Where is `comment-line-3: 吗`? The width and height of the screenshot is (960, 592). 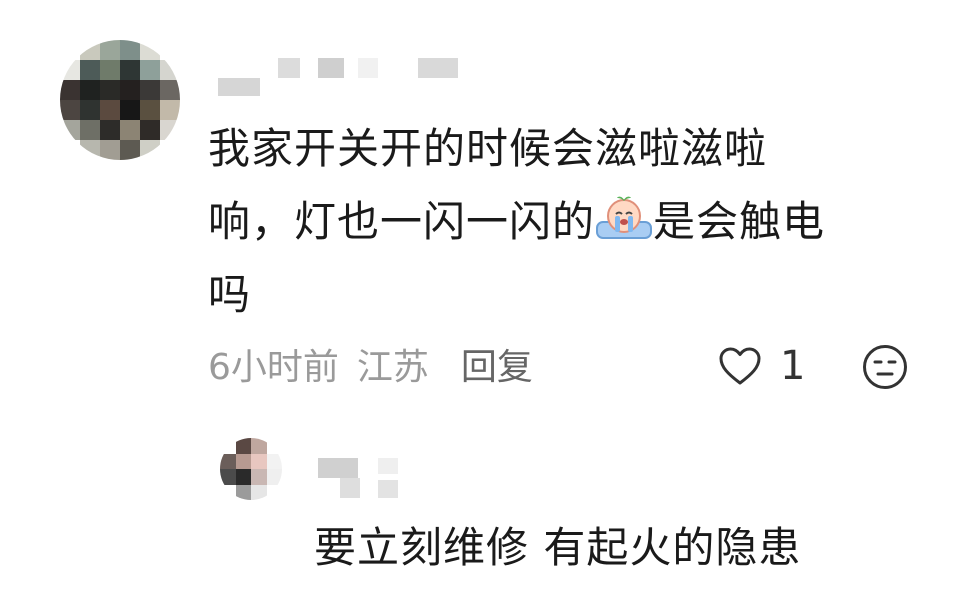 comment-line-3: 吗 is located at coordinates (230, 294).